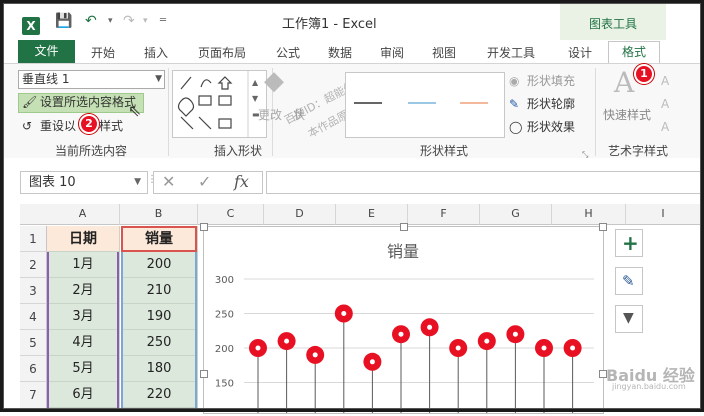  I want to click on column-header: F, so click(444, 214).